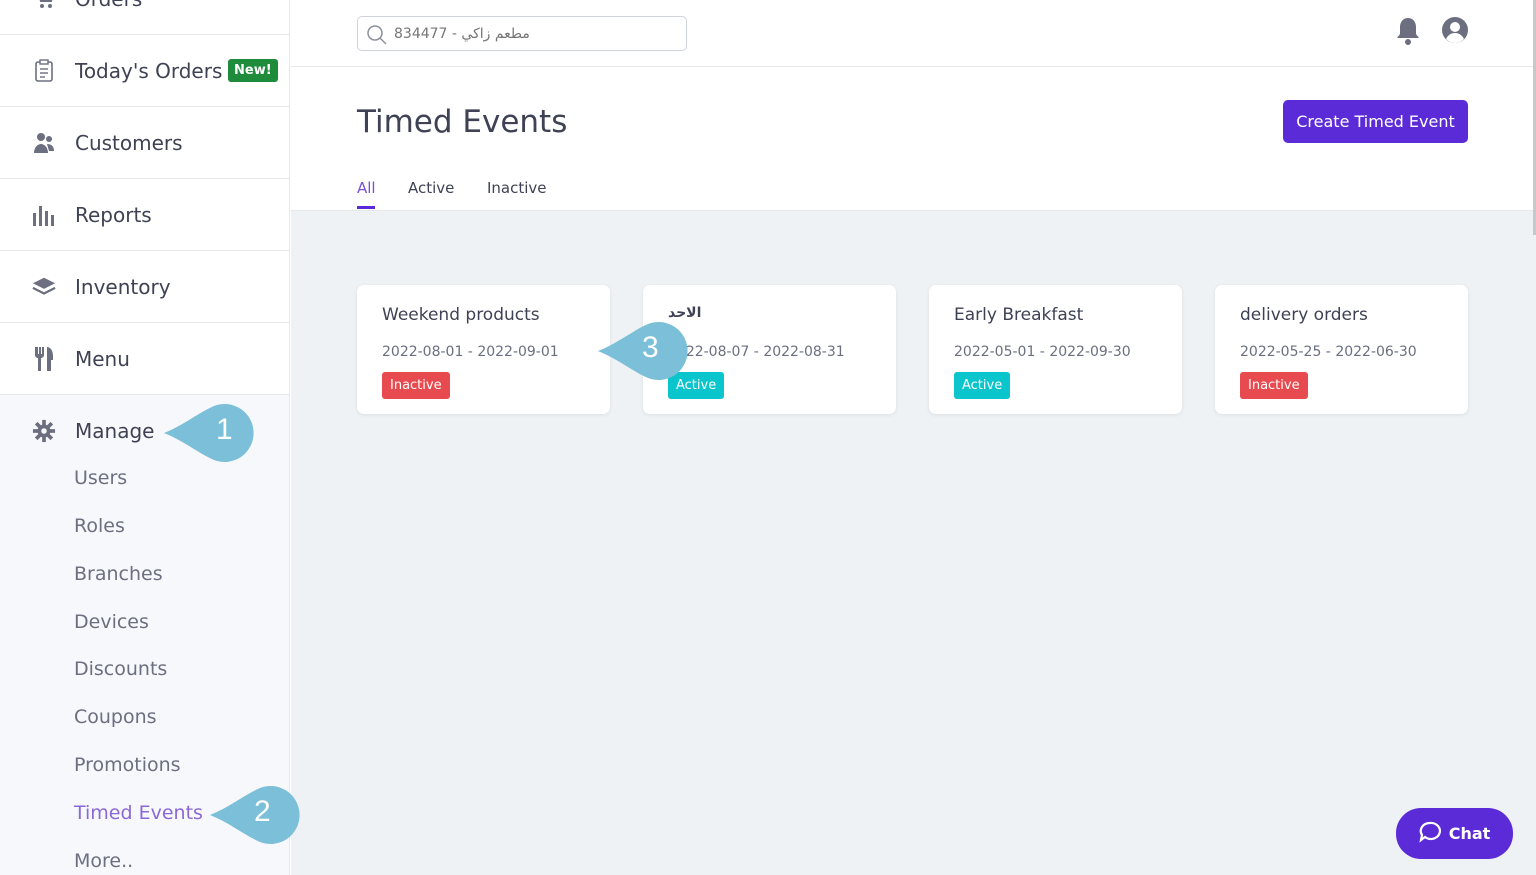 The width and height of the screenshot is (1536, 875). I want to click on sidebar-item-label: Customers, so click(129, 142).